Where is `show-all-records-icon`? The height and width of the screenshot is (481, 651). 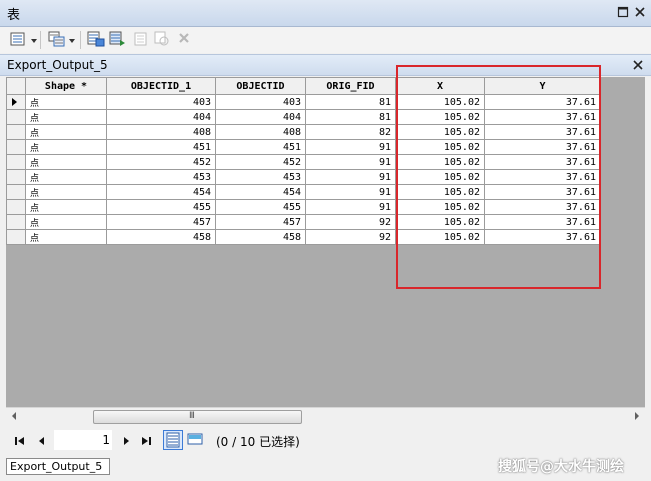
show-all-records-icon is located at coordinates (173, 440).